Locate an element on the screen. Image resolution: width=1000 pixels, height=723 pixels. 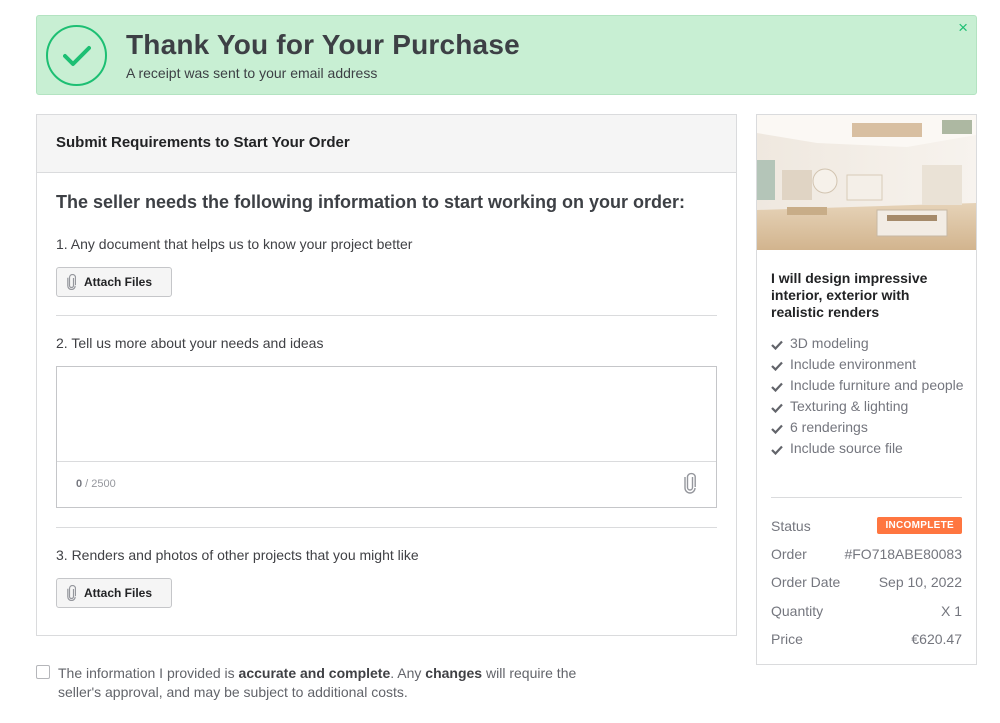
feature-item: Include environment is located at coordinates (868, 364).